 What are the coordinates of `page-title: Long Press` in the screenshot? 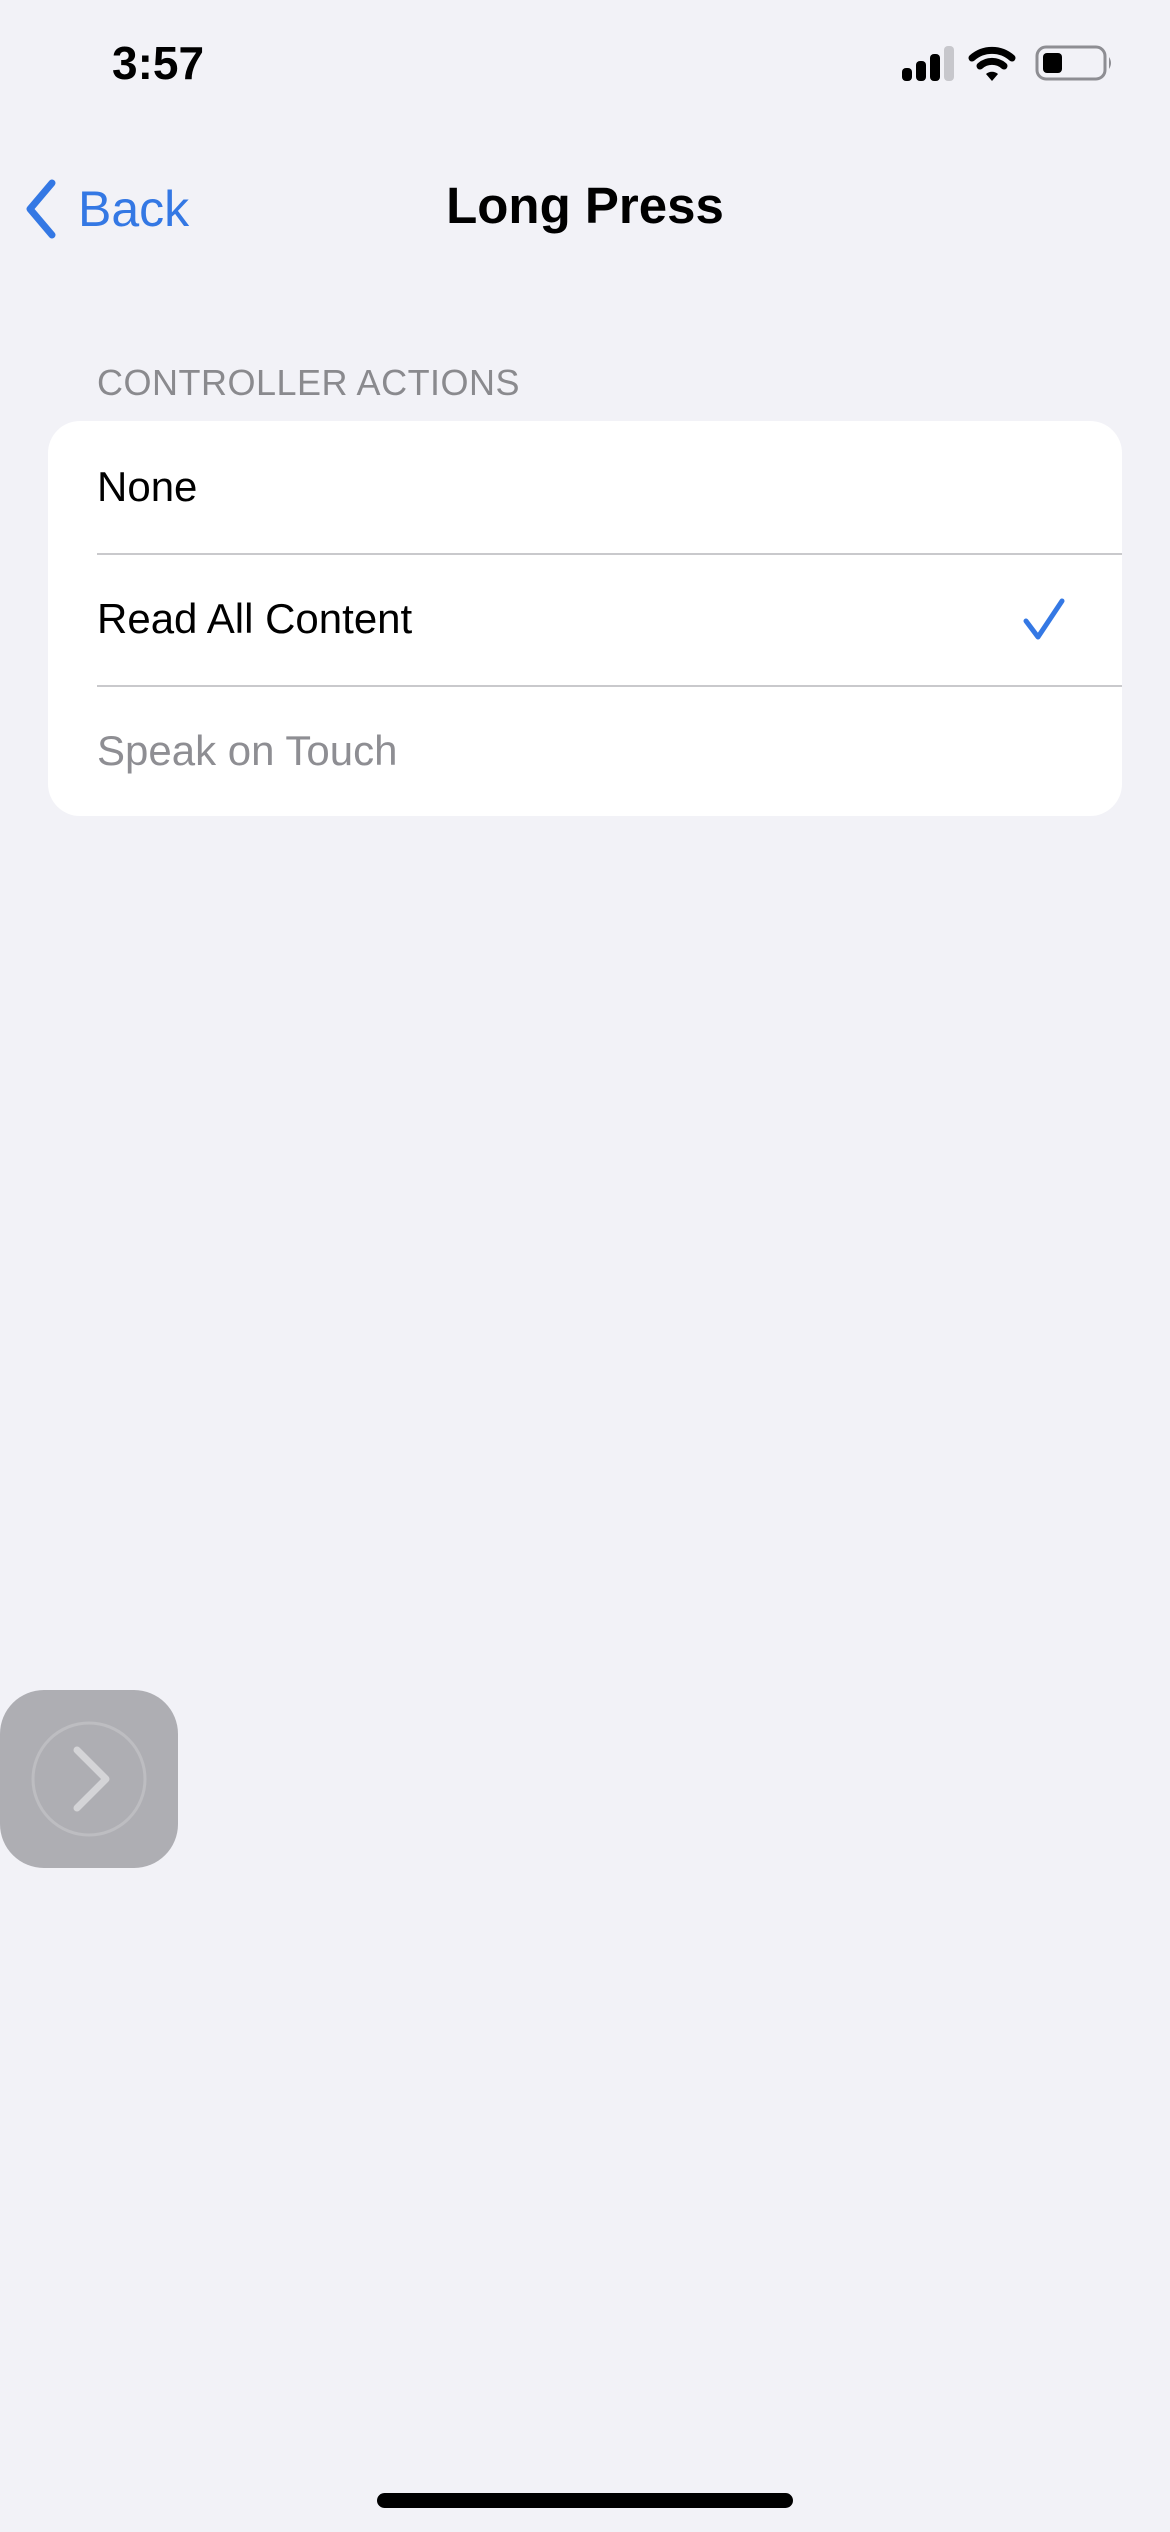 It's located at (585, 205).